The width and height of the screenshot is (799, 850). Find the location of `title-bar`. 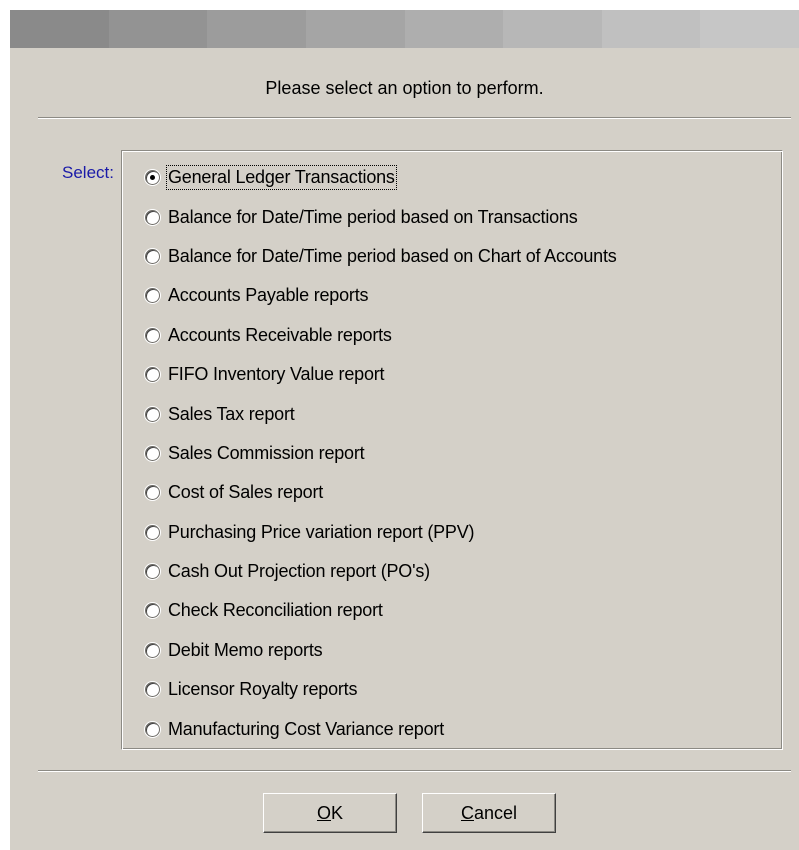

title-bar is located at coordinates (404, 29).